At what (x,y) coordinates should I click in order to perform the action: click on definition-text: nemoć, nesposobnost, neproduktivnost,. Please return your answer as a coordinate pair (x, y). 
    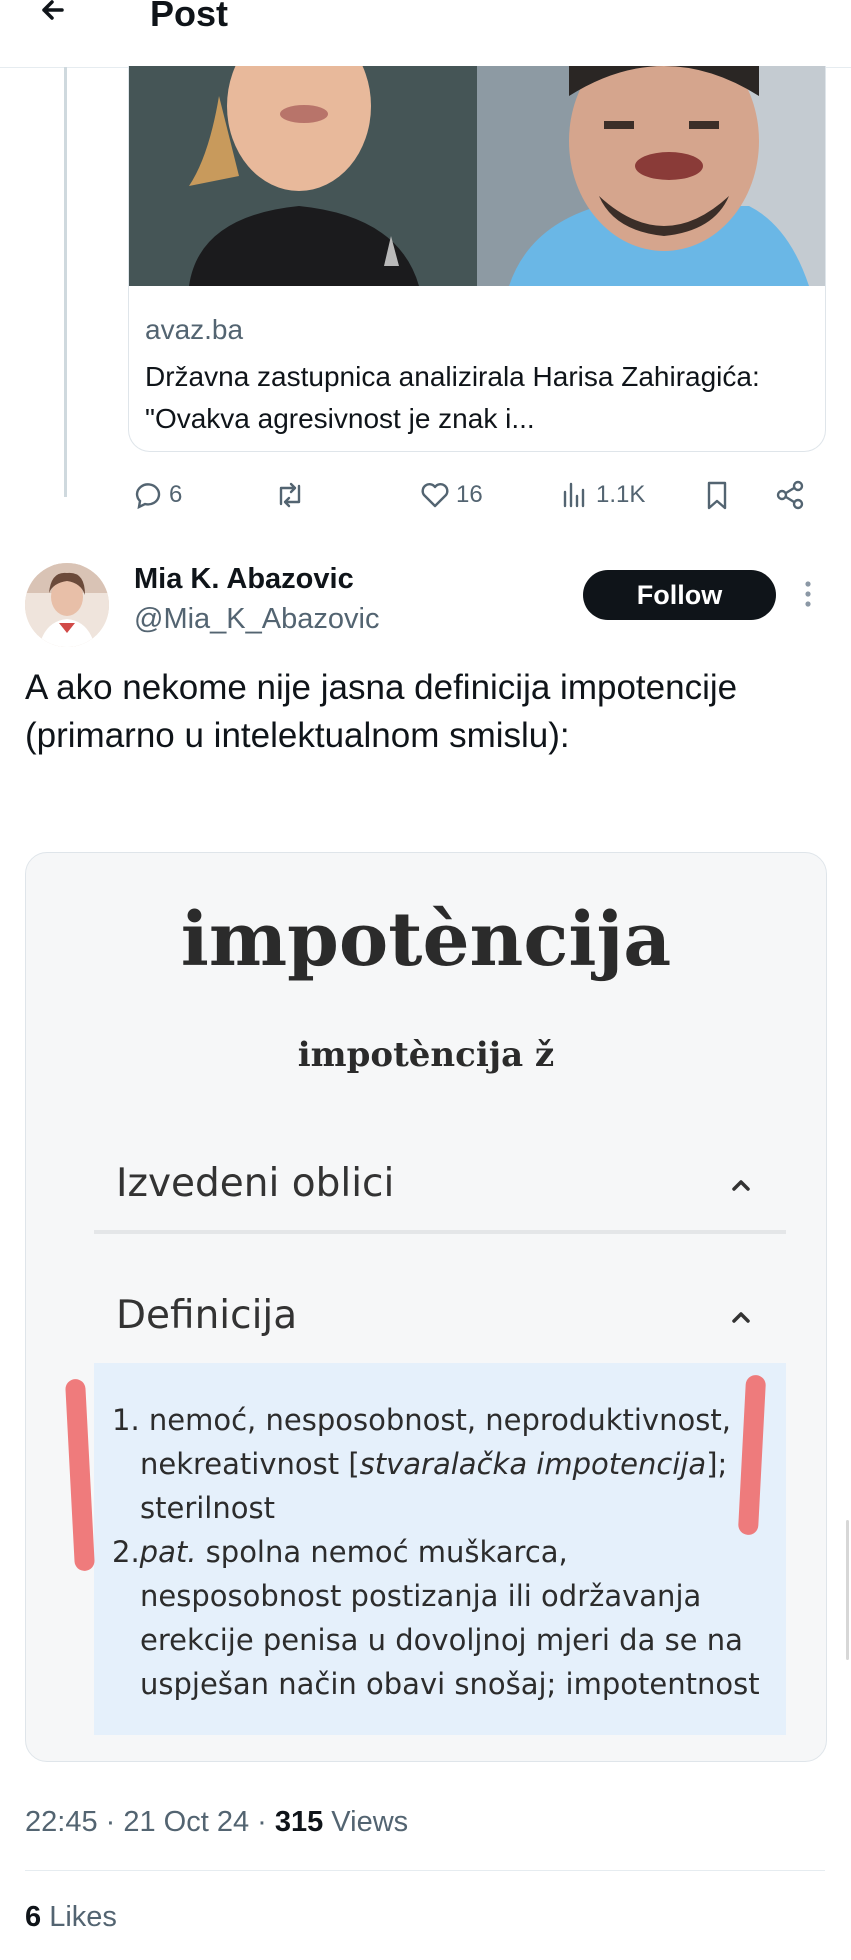
    Looking at the image, I should click on (439, 1420).